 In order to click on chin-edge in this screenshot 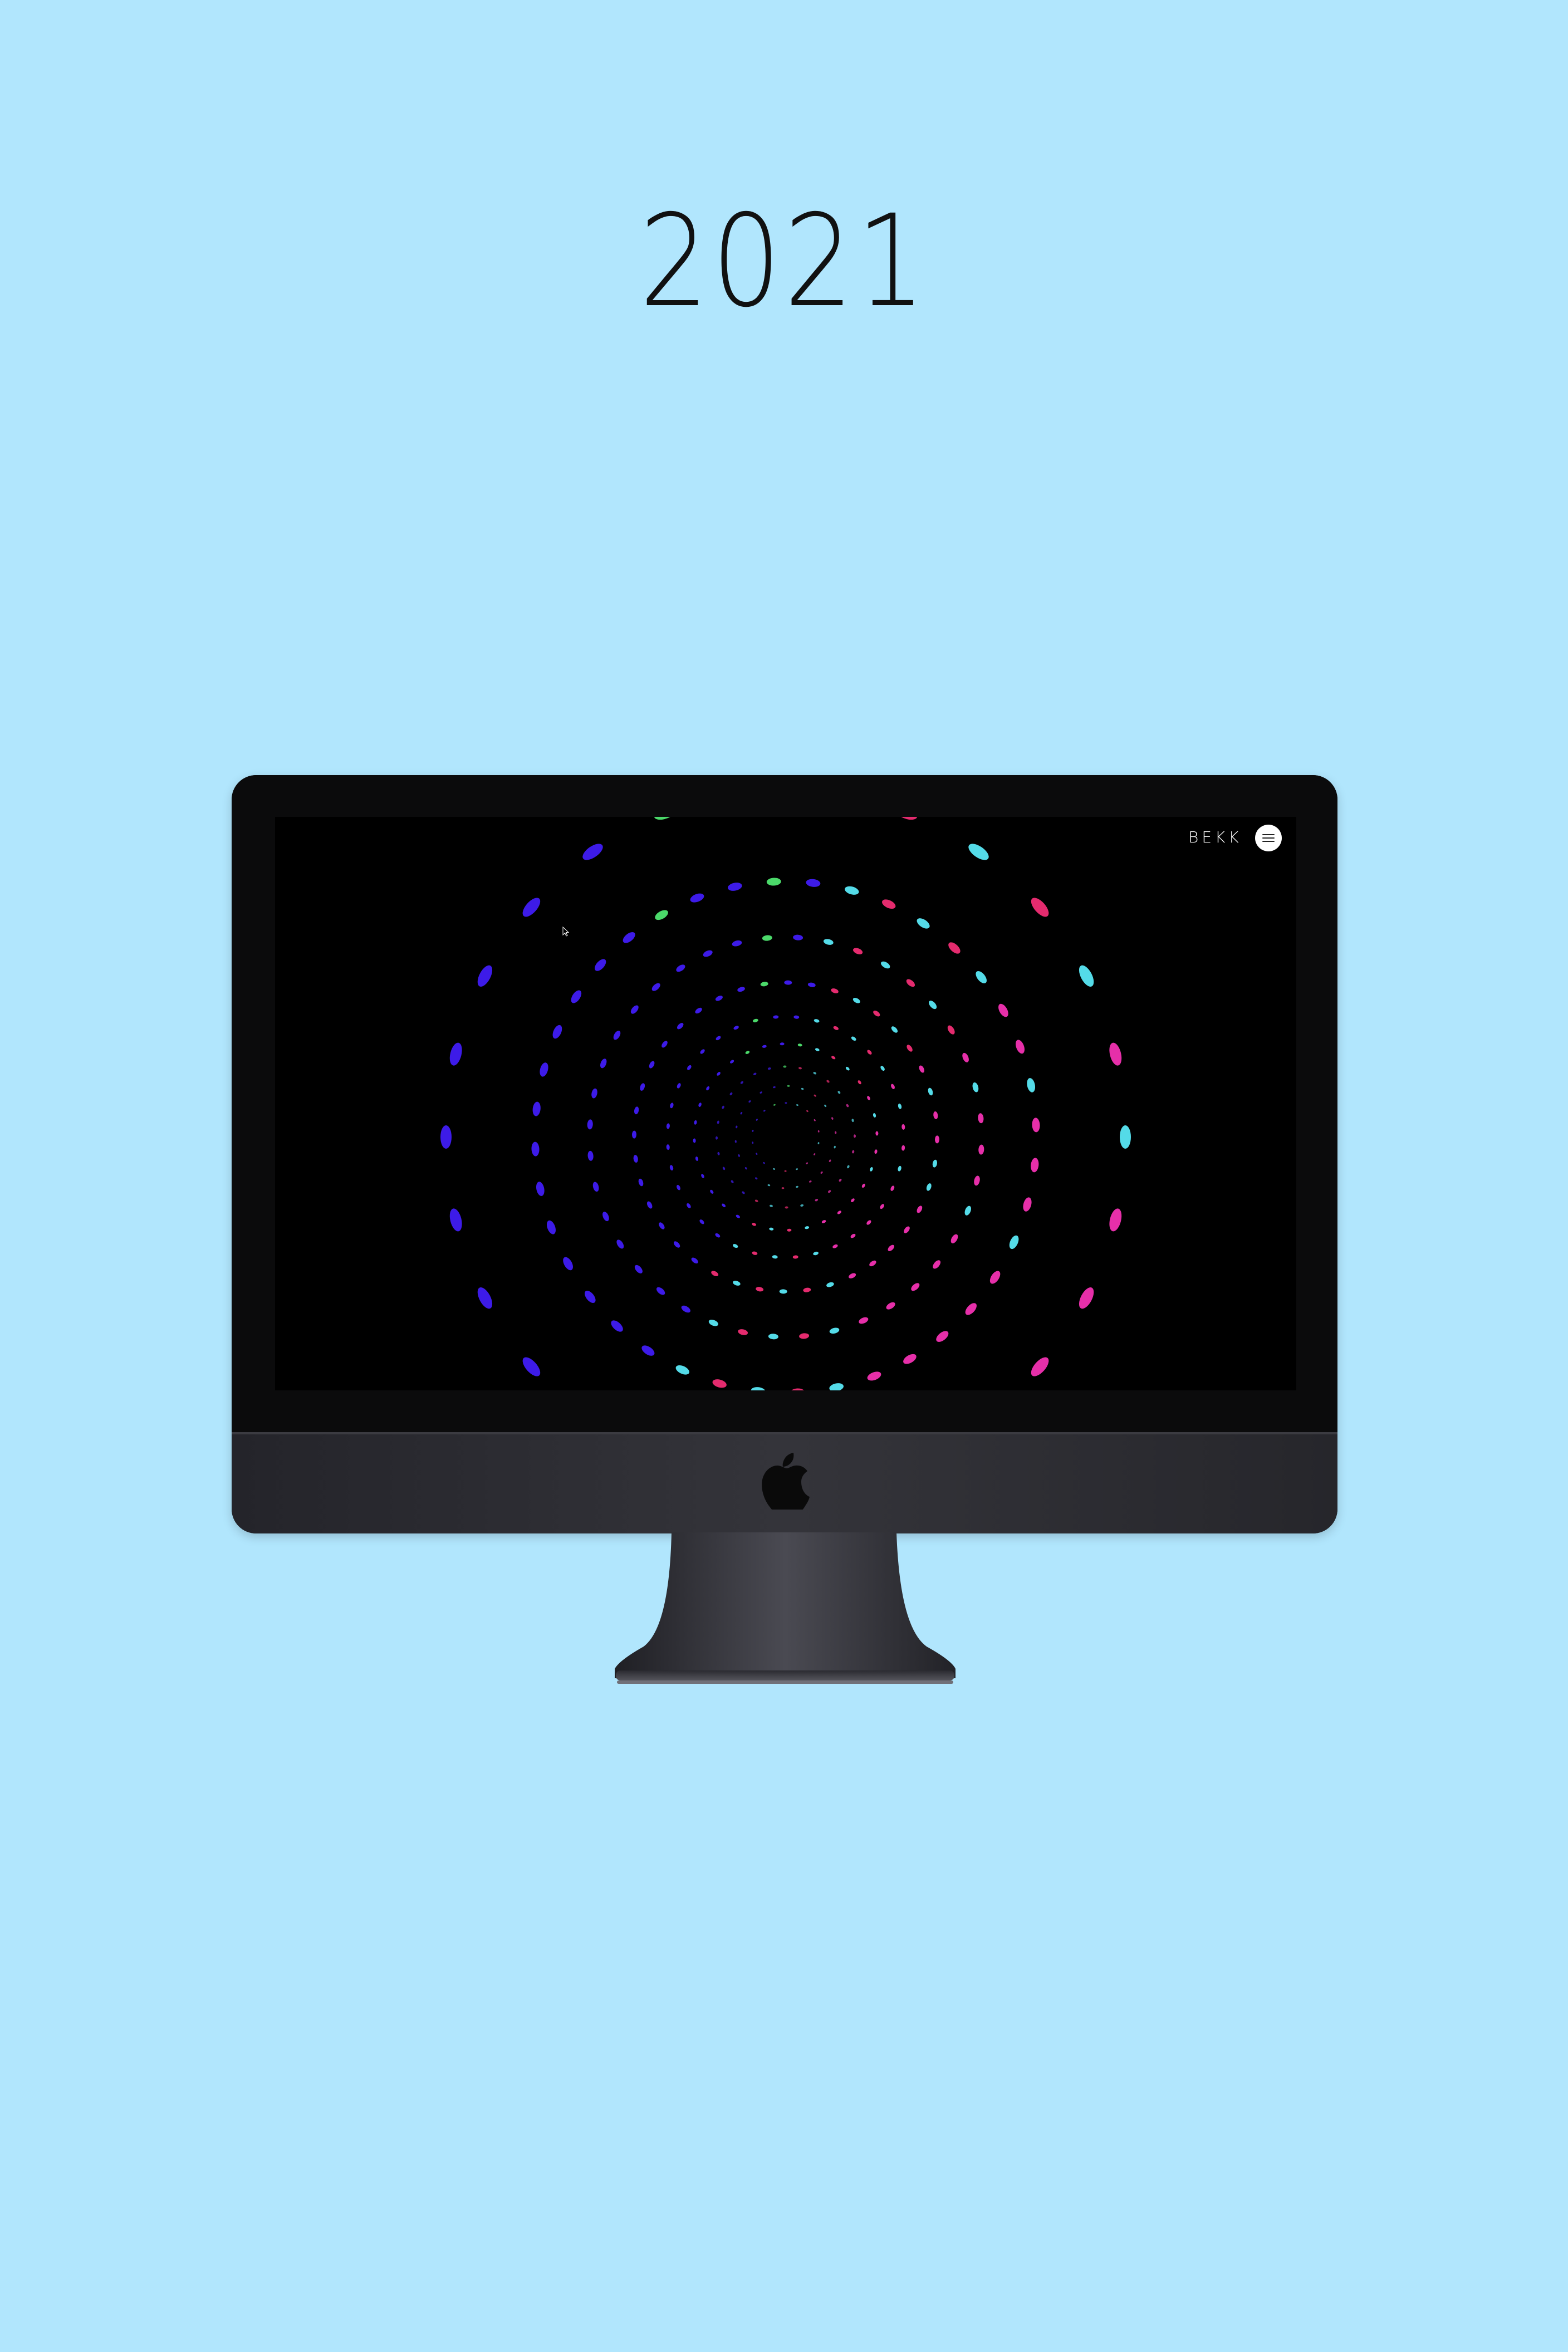, I will do `click(784, 1433)`.